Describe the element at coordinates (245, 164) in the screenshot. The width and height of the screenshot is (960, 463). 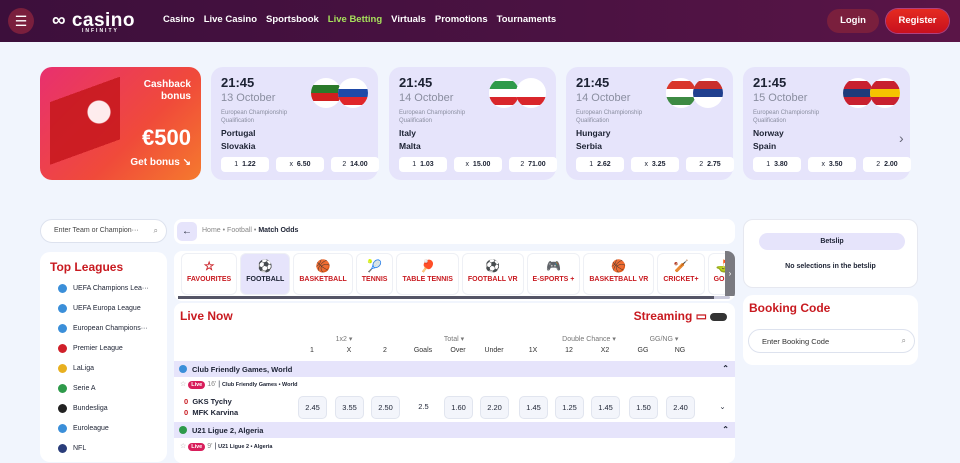
I see `odds-button: 1 1.22` at that location.